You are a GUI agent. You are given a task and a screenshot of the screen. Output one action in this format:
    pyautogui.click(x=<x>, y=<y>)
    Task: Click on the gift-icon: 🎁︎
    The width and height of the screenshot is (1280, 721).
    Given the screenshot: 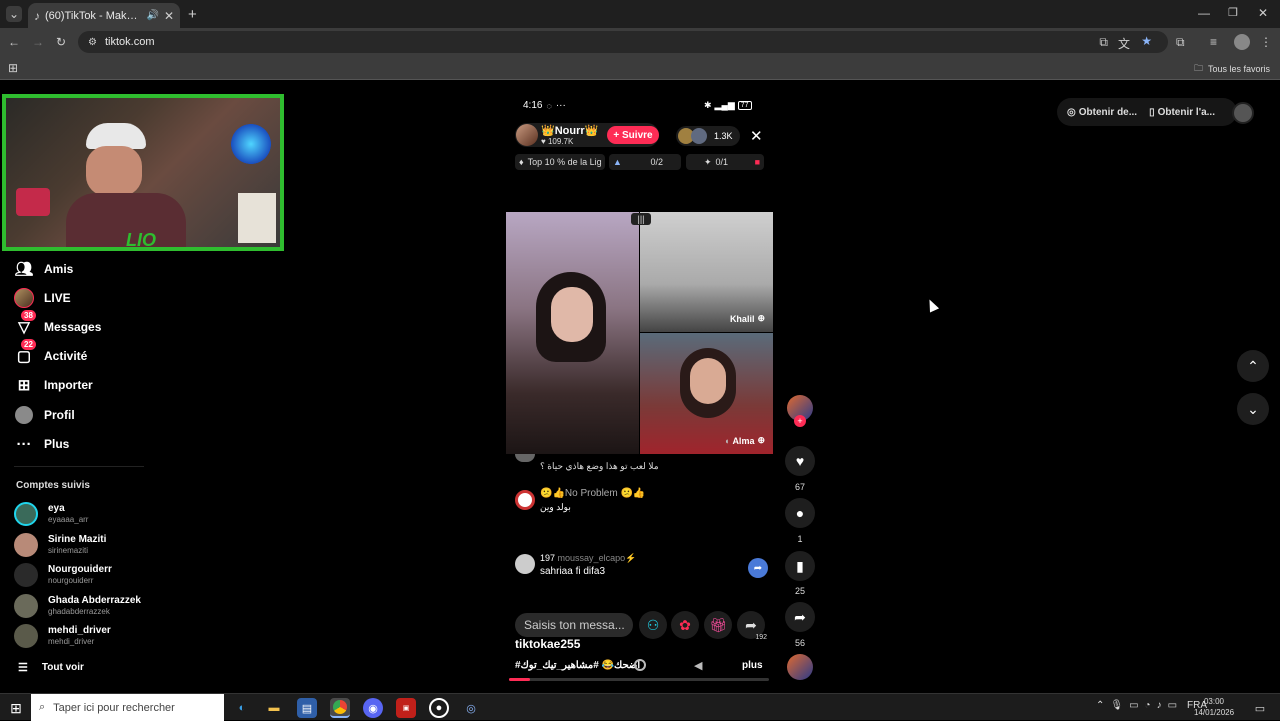 What is the action you would take?
    pyautogui.click(x=718, y=625)
    